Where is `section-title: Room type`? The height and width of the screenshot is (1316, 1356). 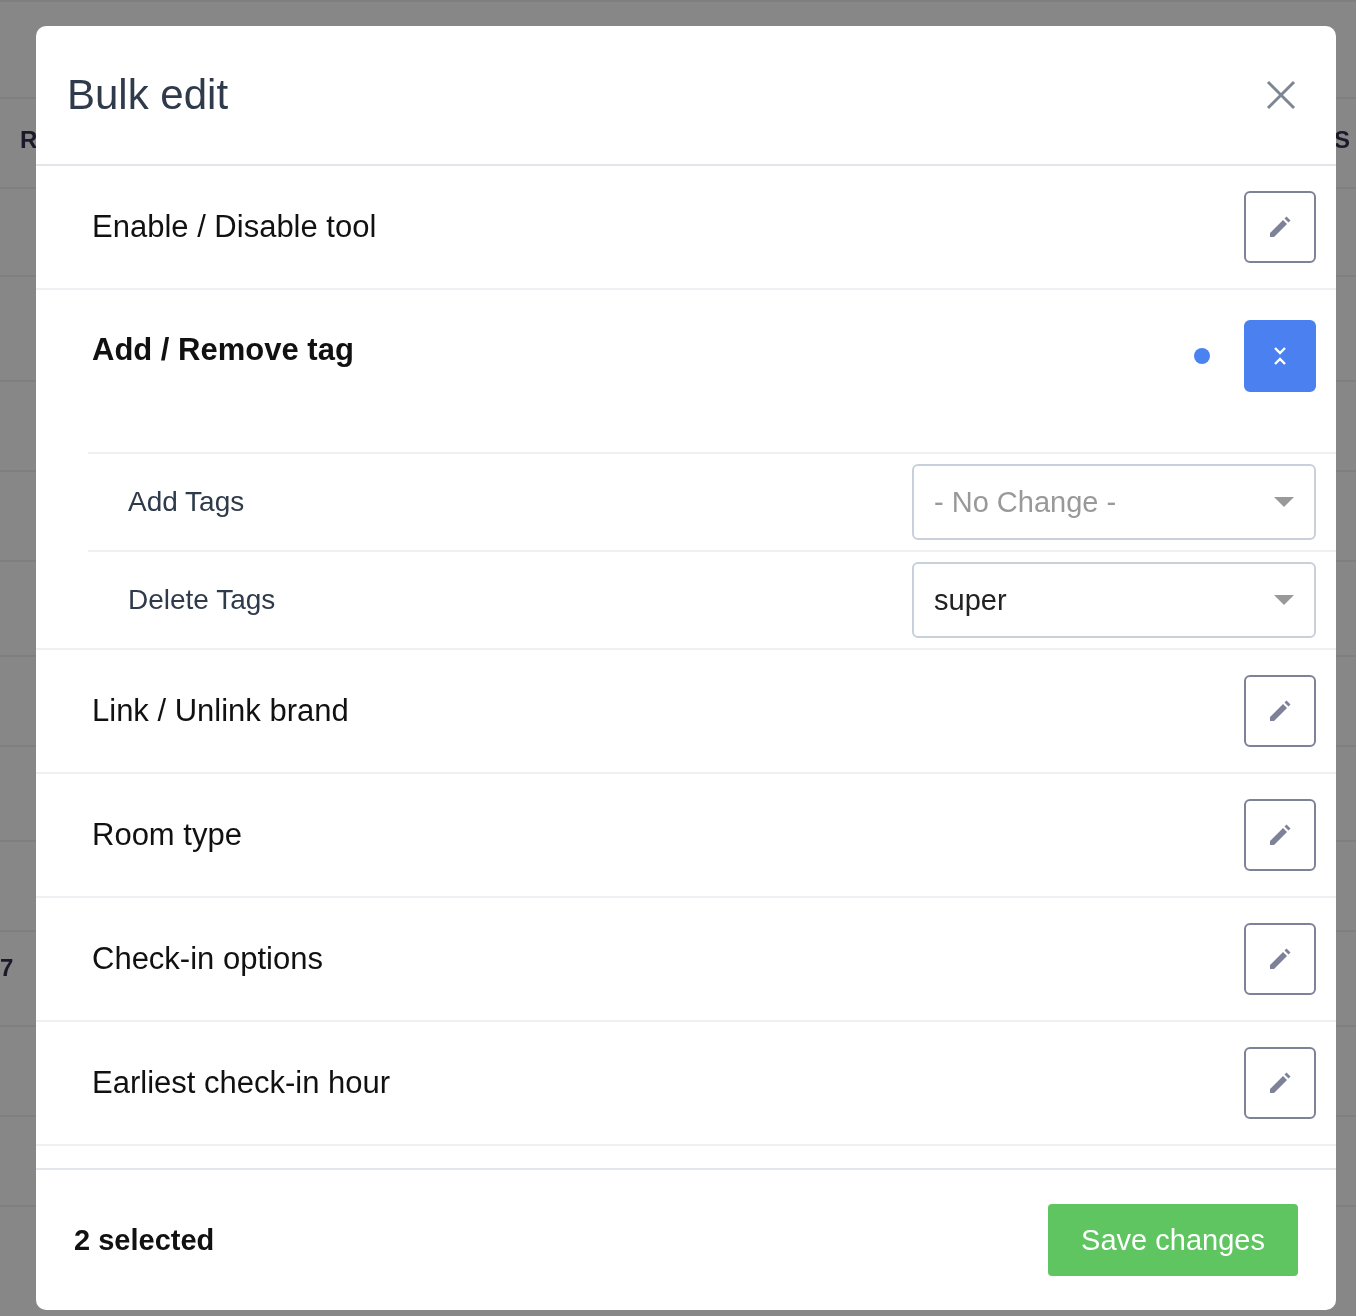 section-title: Room type is located at coordinates (167, 835).